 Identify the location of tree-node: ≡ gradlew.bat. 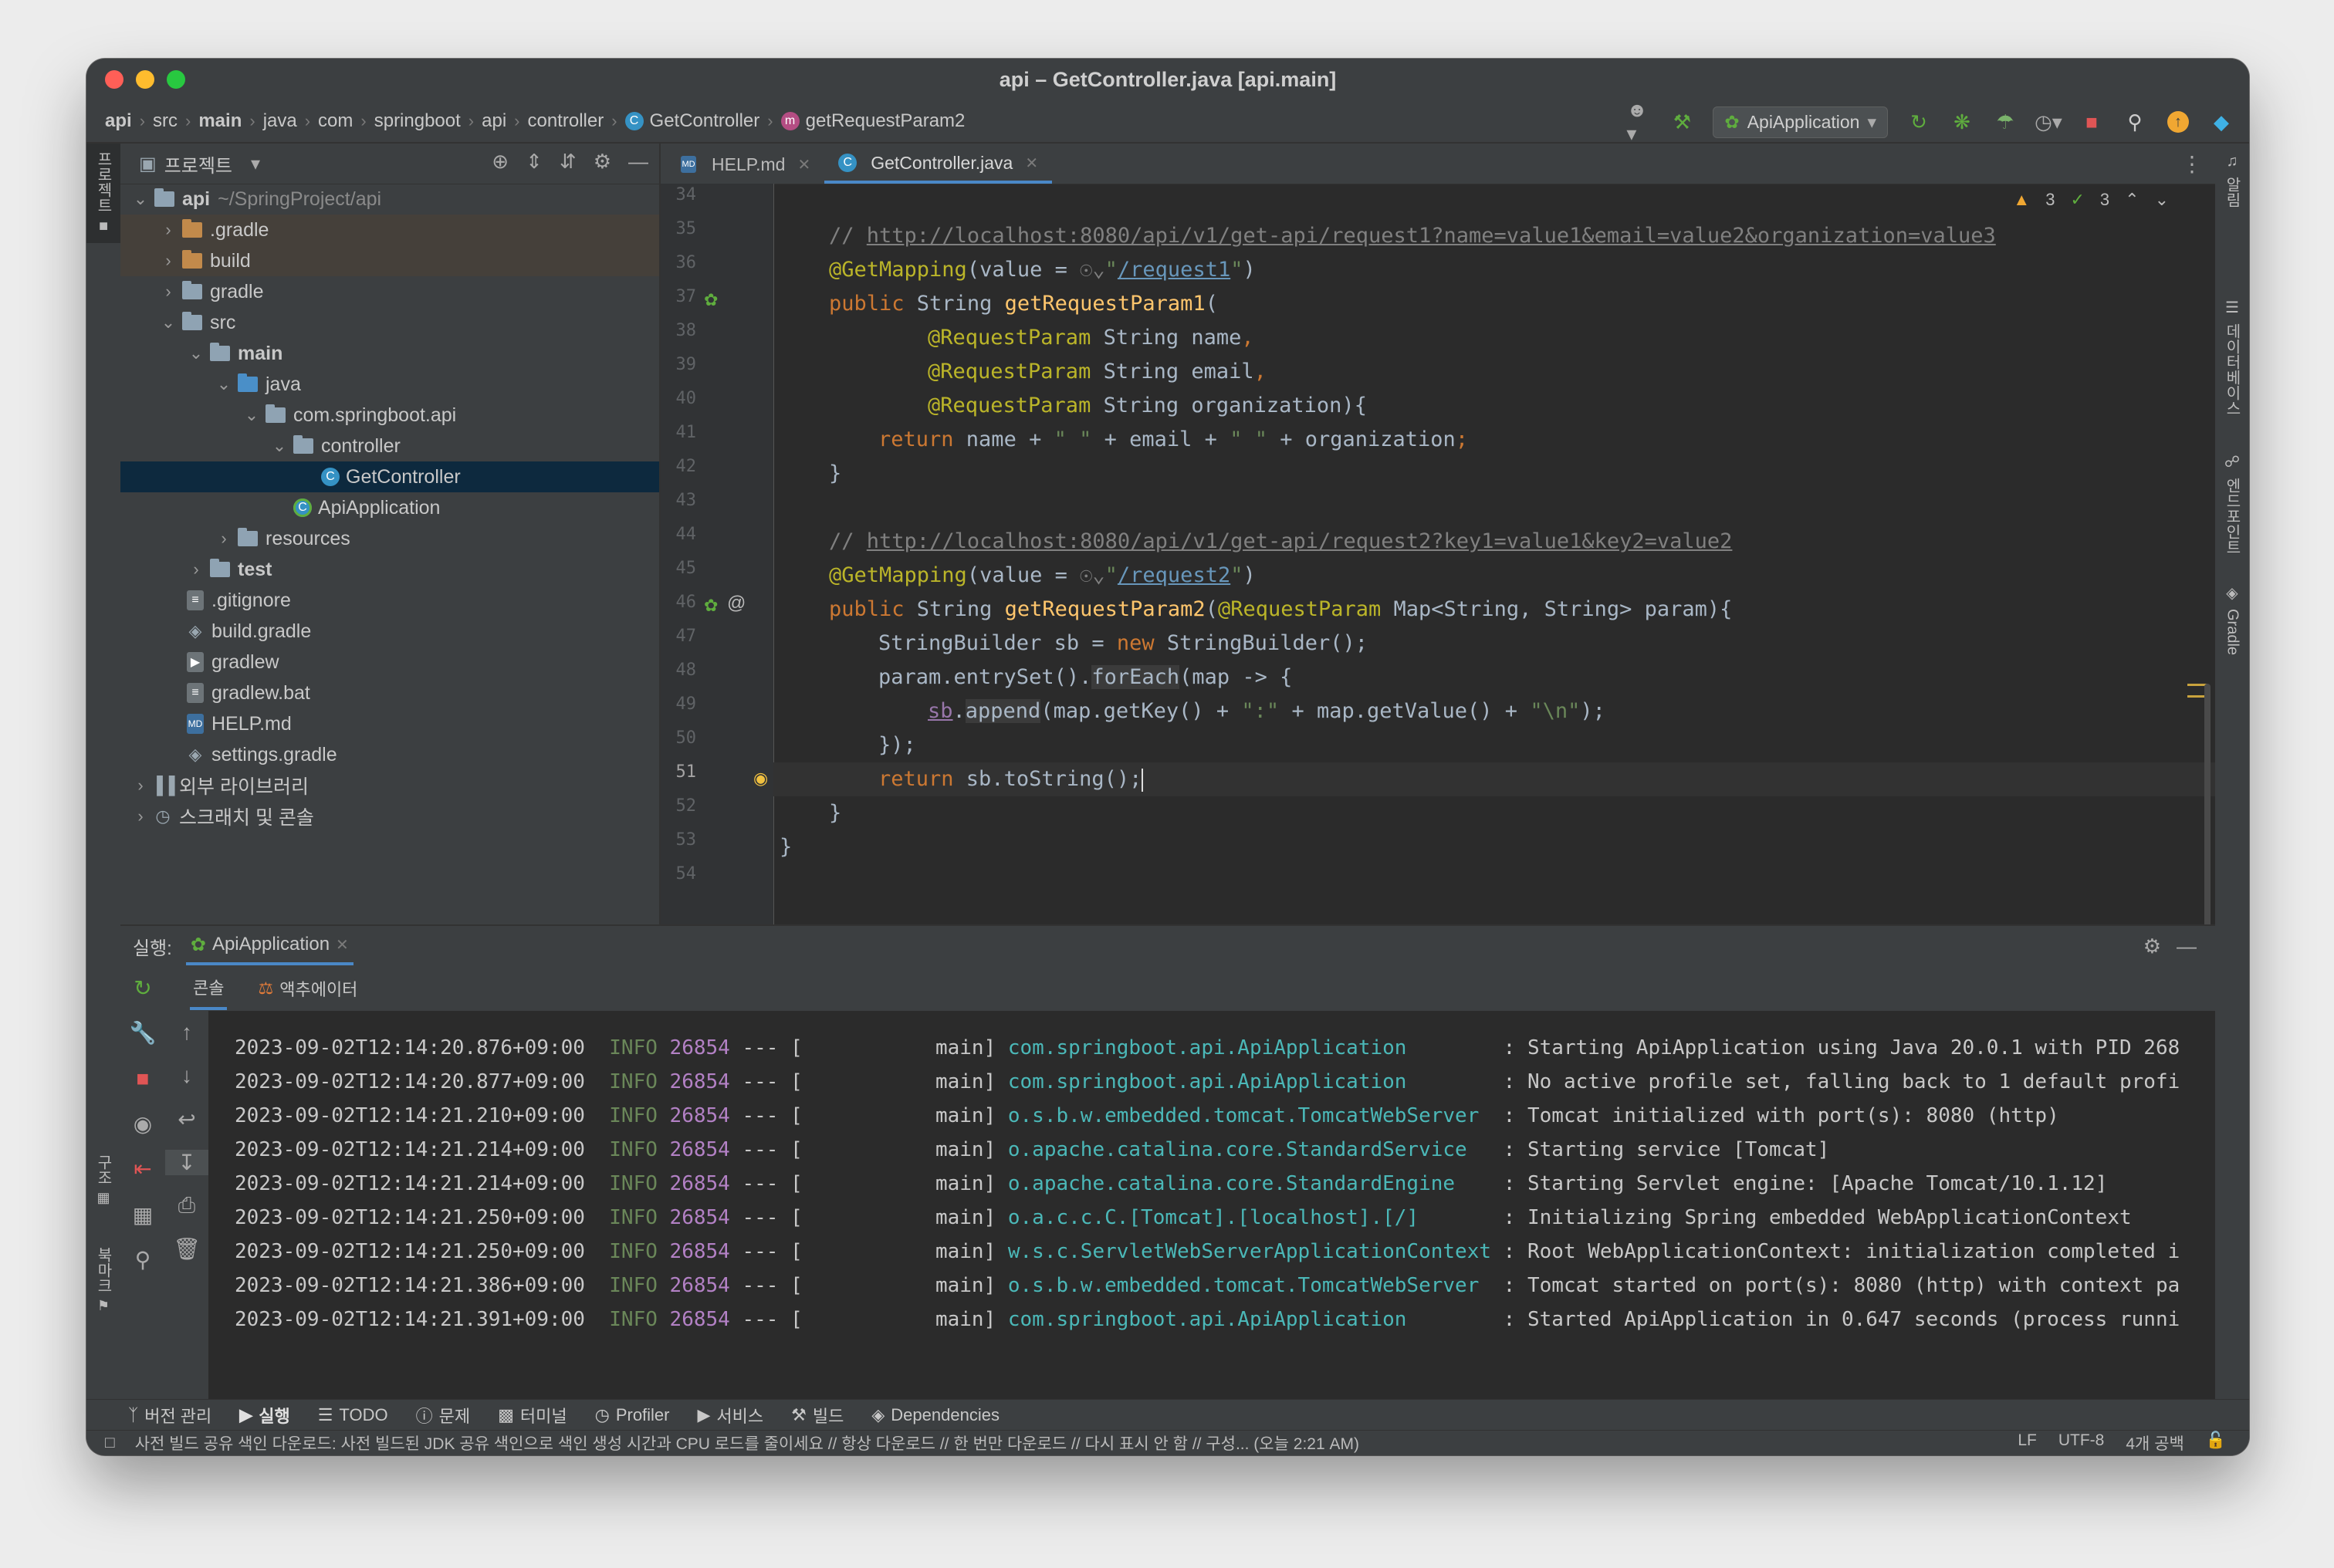
(389, 693).